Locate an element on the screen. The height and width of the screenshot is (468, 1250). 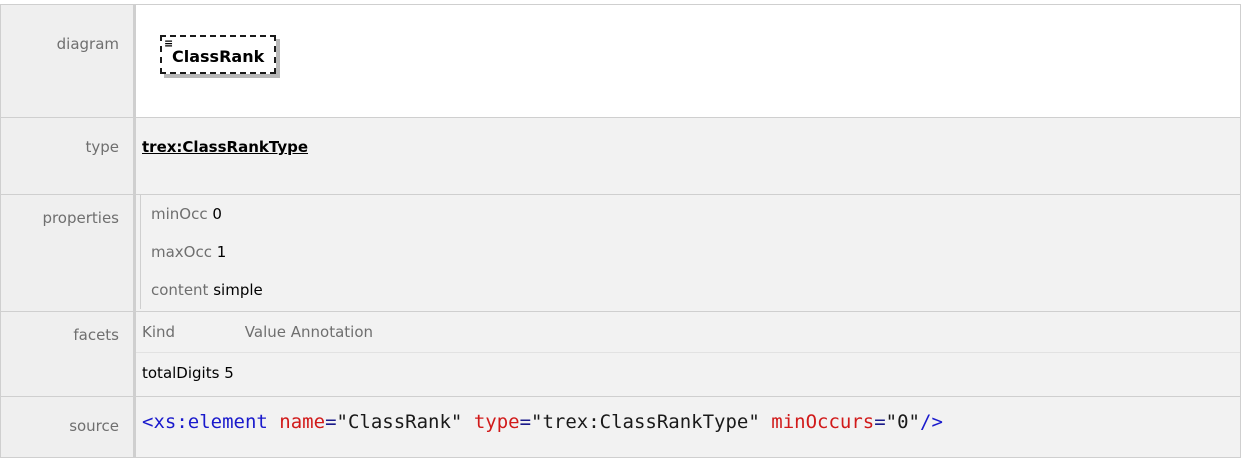
type-link: trex:ClassRankType is located at coordinates (225, 147).